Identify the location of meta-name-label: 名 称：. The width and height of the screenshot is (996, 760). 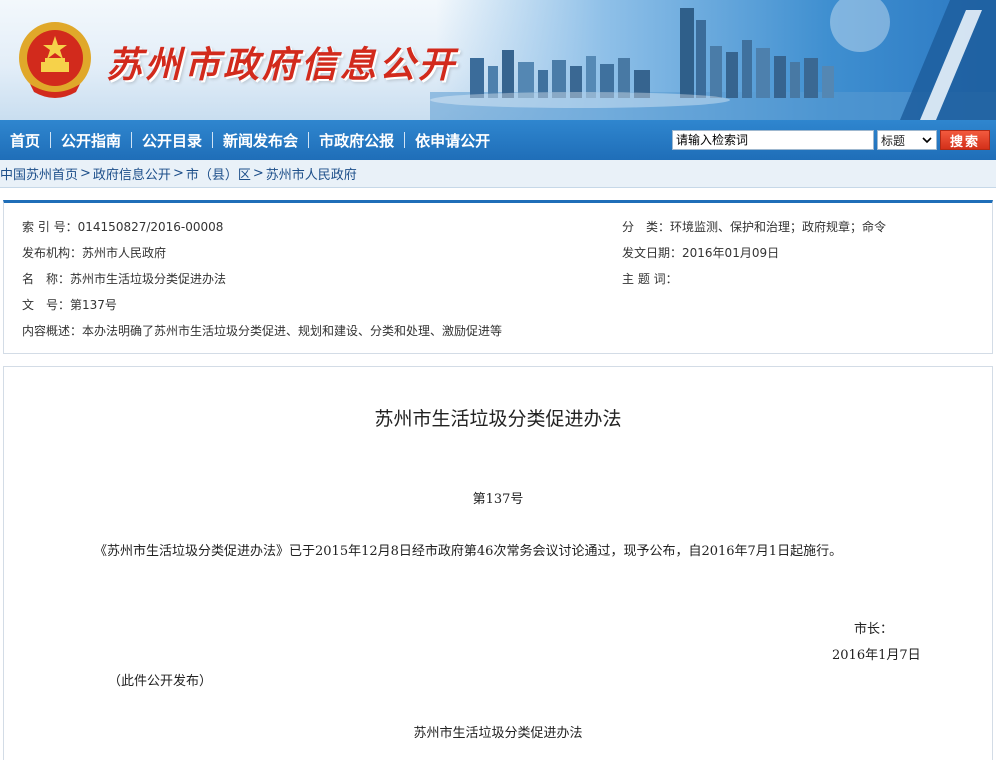
(46, 279).